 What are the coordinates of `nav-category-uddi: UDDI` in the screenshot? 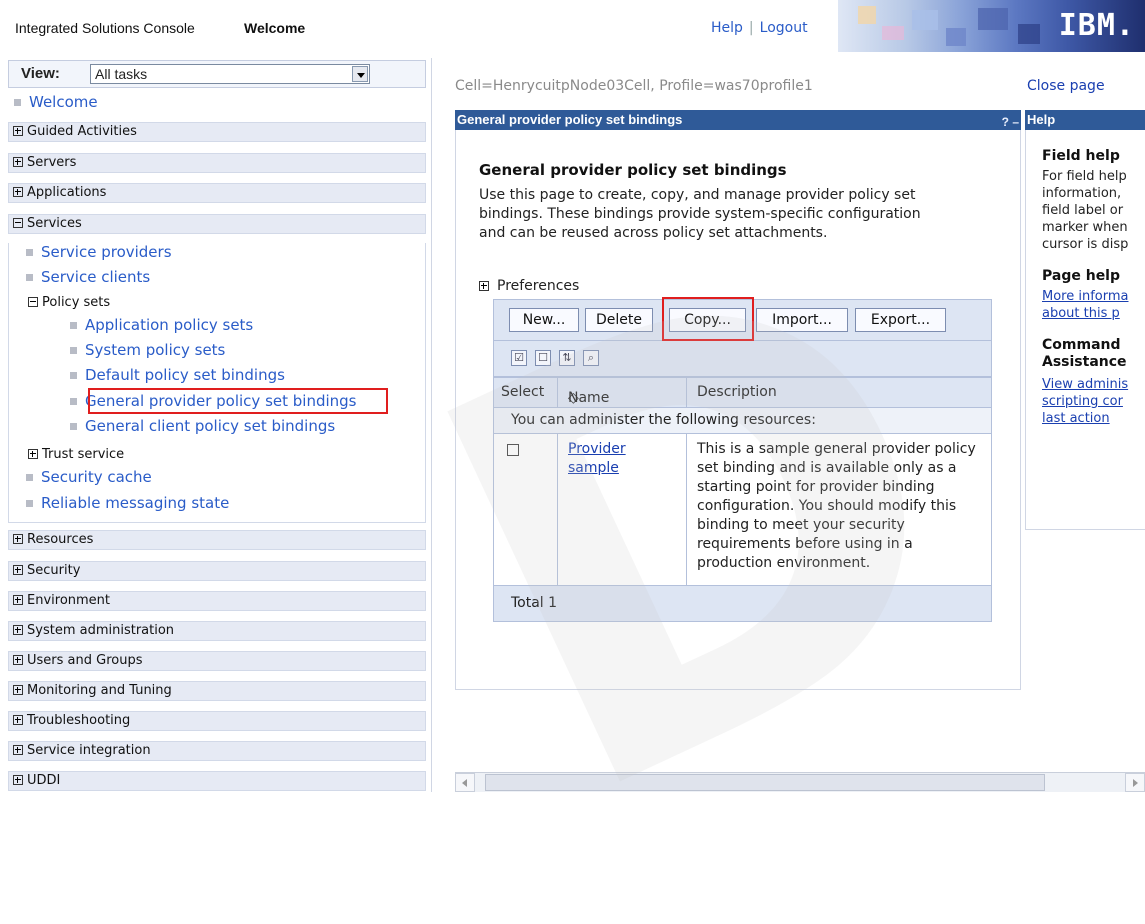 It's located at (217, 781).